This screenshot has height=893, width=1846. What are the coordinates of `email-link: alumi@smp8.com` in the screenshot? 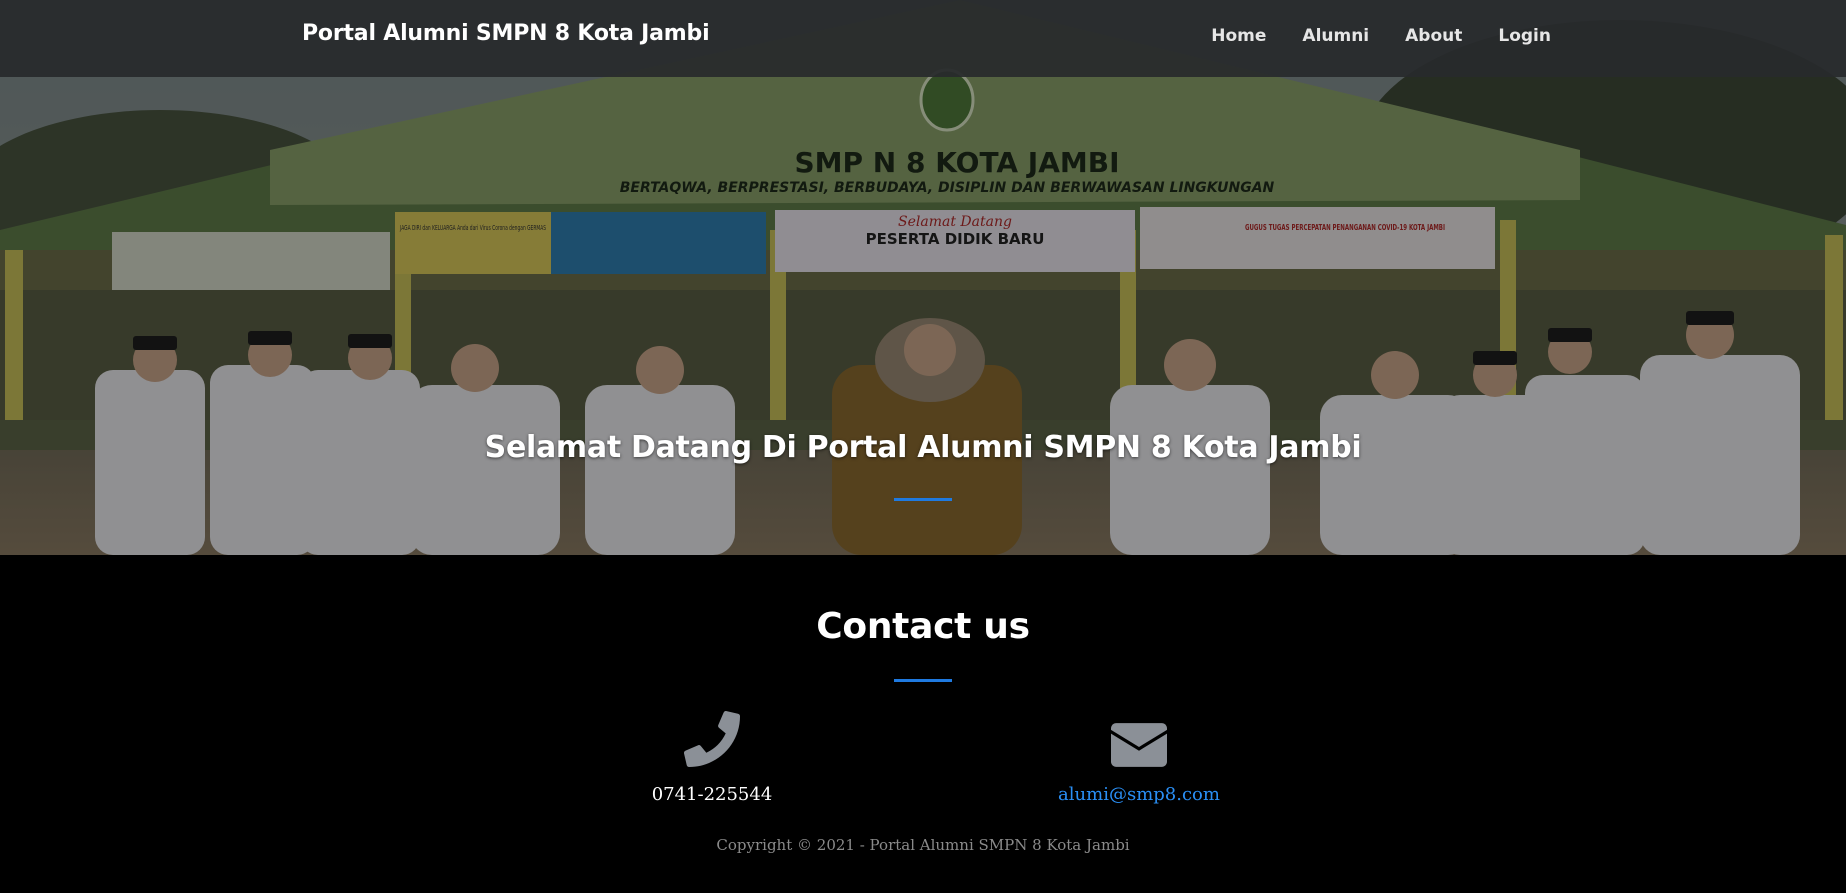 It's located at (1139, 794).